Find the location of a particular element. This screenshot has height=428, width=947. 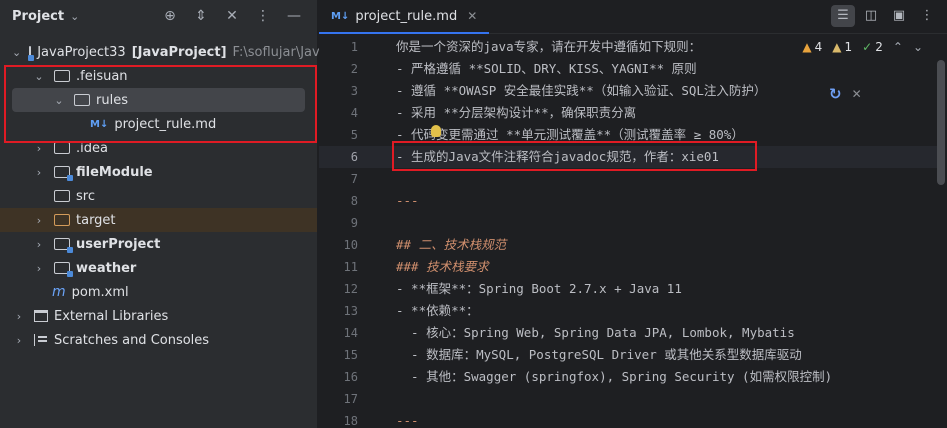

tree-item-suffix: [JavaProject] is located at coordinates (179, 52).